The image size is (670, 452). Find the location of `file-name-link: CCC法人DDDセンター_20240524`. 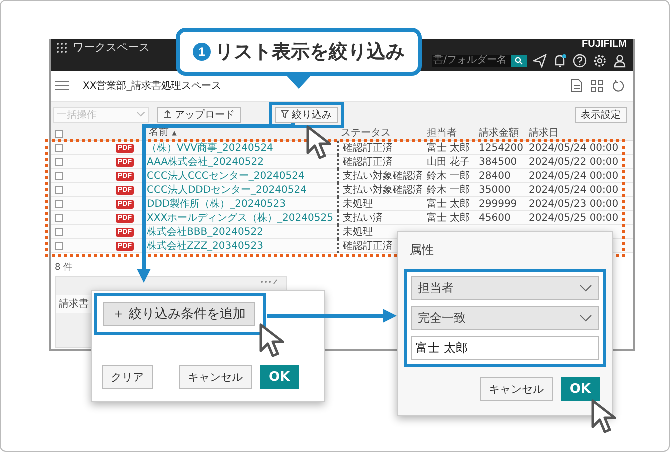

file-name-link: CCC法人DDDセンター_20240524 is located at coordinates (227, 190).